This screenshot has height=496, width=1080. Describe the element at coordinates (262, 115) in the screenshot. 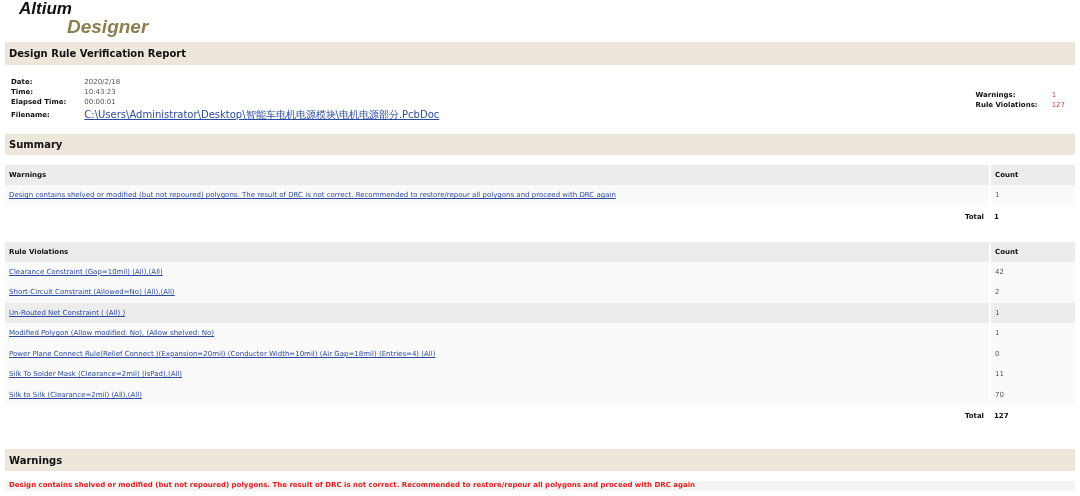

I see `filename-link: C:\Users\Administrator\Desktop\智能车电机电源模块\电机电源部分.PcbDoc` at that location.